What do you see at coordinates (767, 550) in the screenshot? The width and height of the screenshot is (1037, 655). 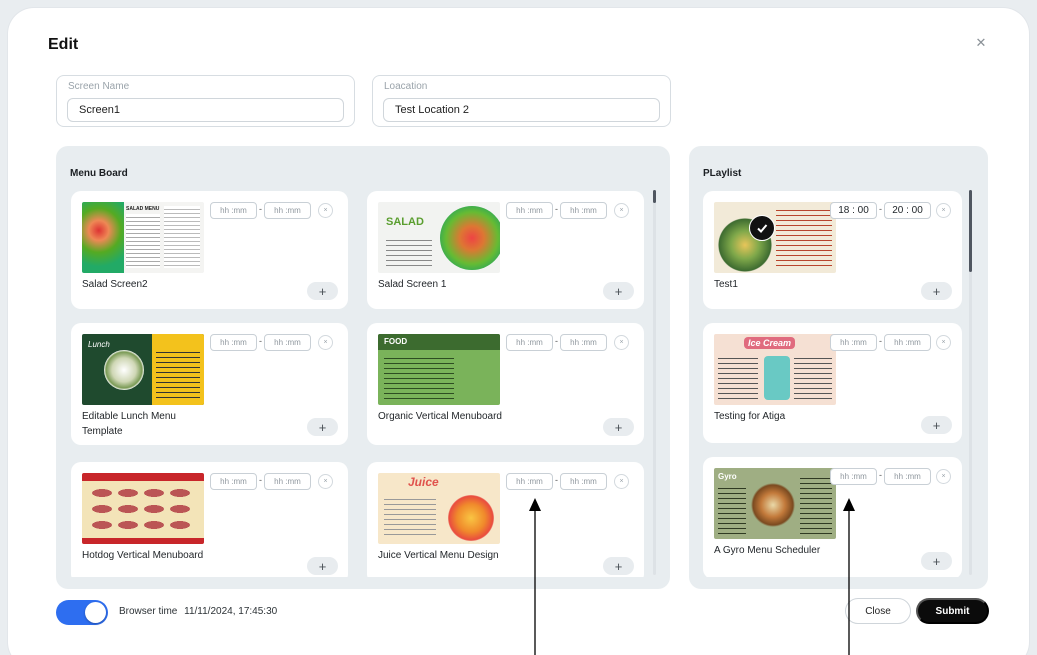 I see `playlist-item-name: A Gyro Menu Scheduler` at bounding box center [767, 550].